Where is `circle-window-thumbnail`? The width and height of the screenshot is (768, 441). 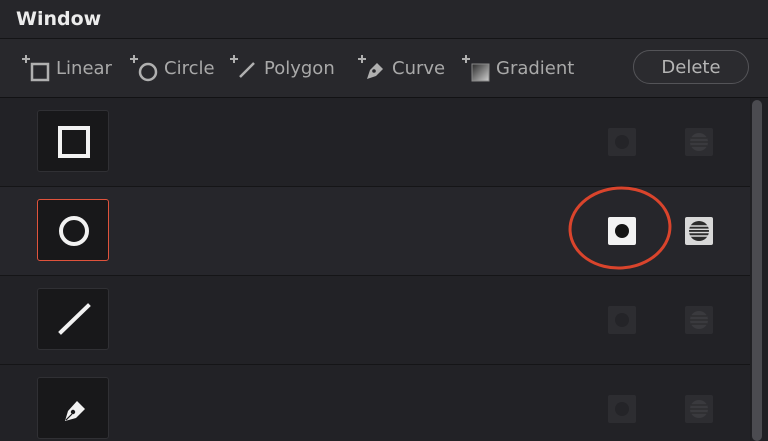 circle-window-thumbnail is located at coordinates (73, 230).